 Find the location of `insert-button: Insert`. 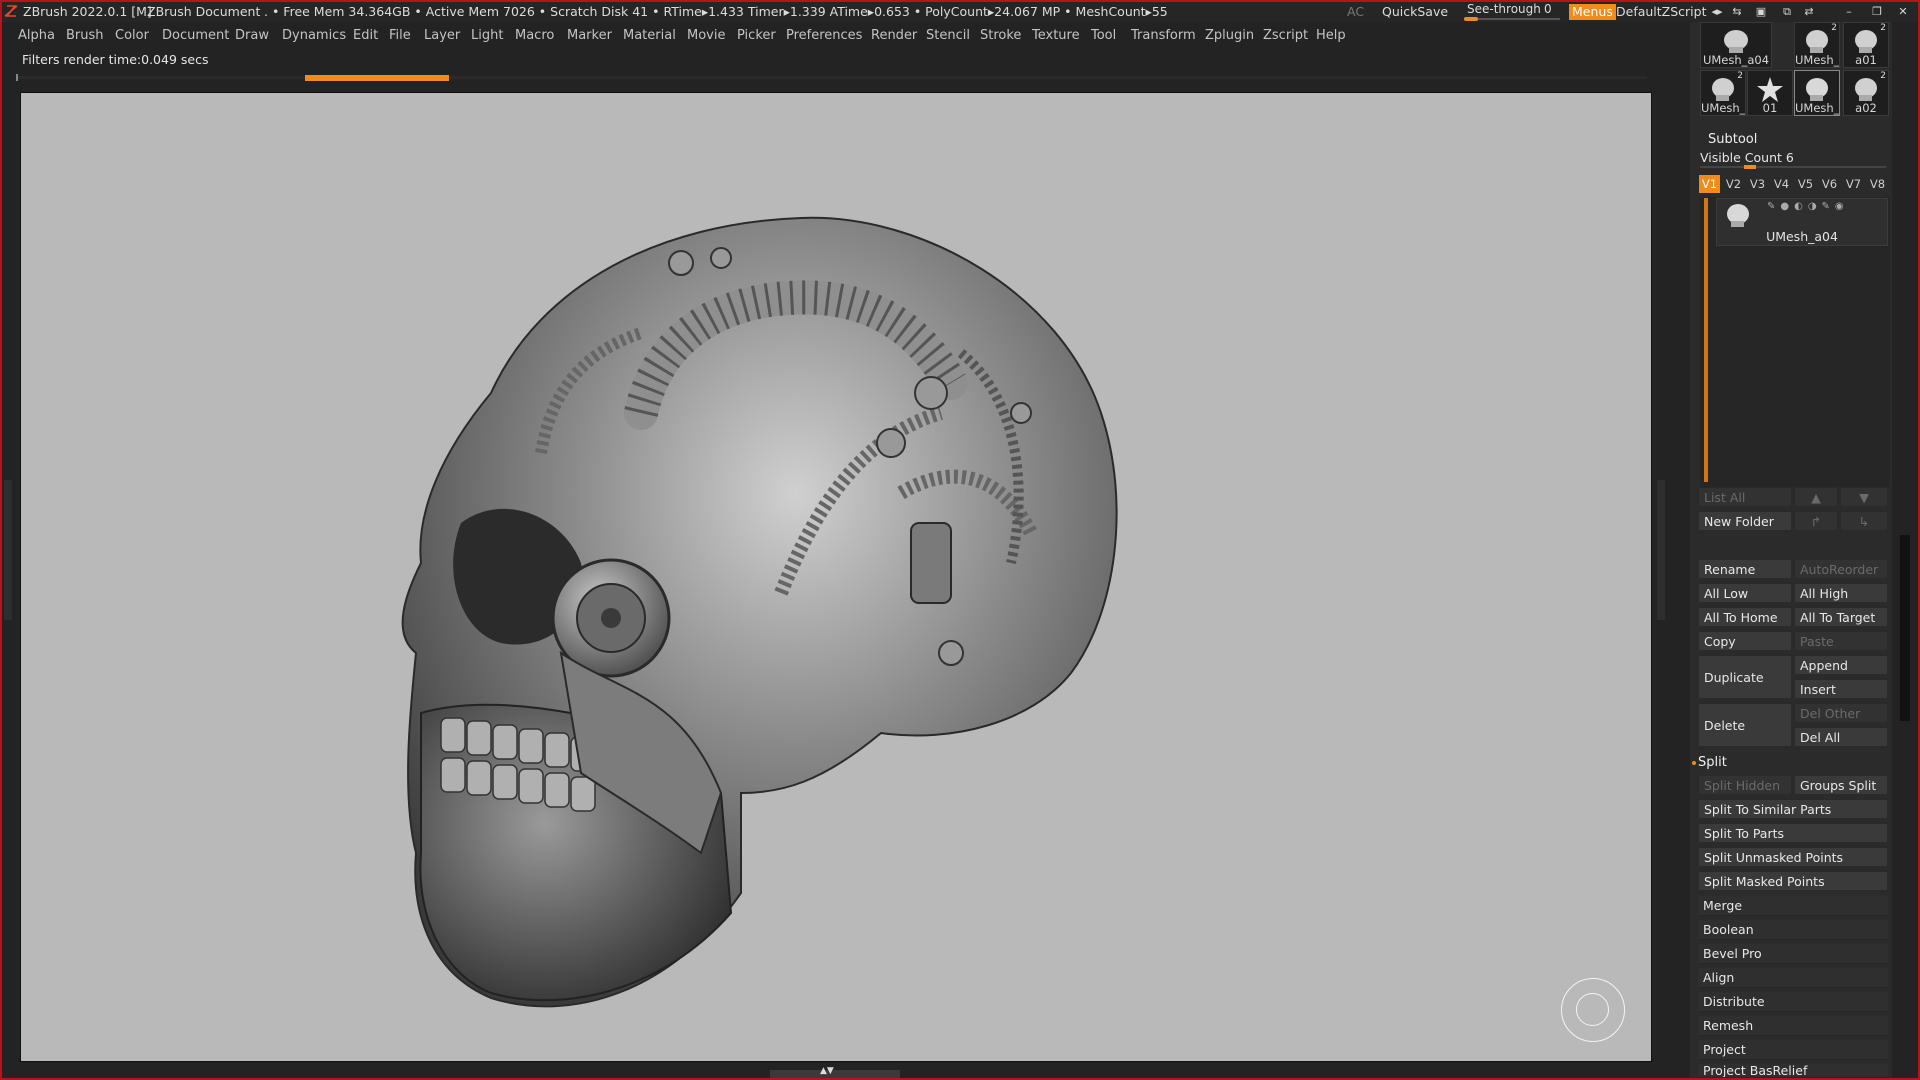

insert-button: Insert is located at coordinates (1841, 689).